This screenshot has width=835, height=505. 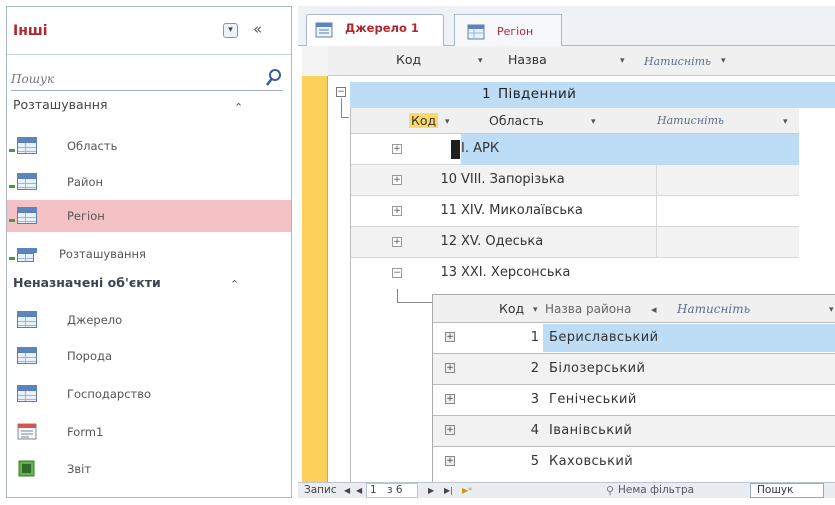 What do you see at coordinates (590, 430) in the screenshot?
I see `cell-raion: Іванівський` at bounding box center [590, 430].